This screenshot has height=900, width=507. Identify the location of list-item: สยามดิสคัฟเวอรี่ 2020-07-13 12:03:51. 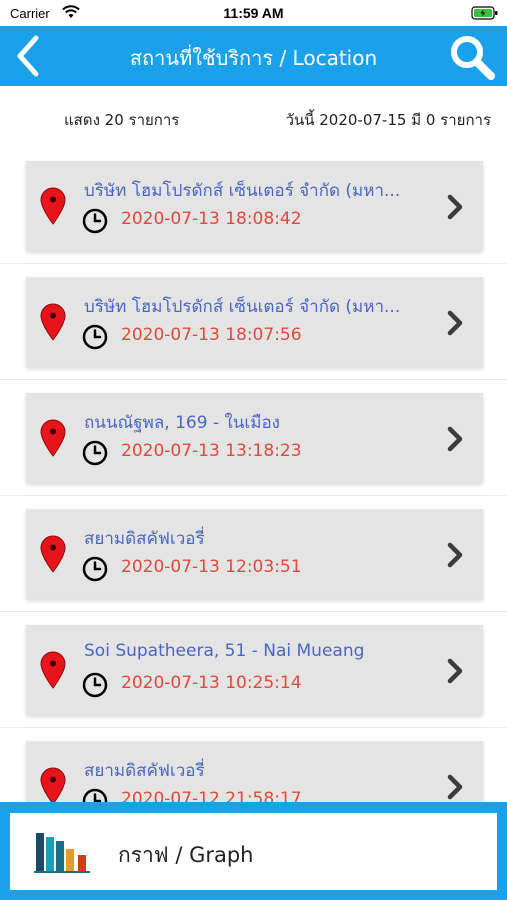
(253, 554).